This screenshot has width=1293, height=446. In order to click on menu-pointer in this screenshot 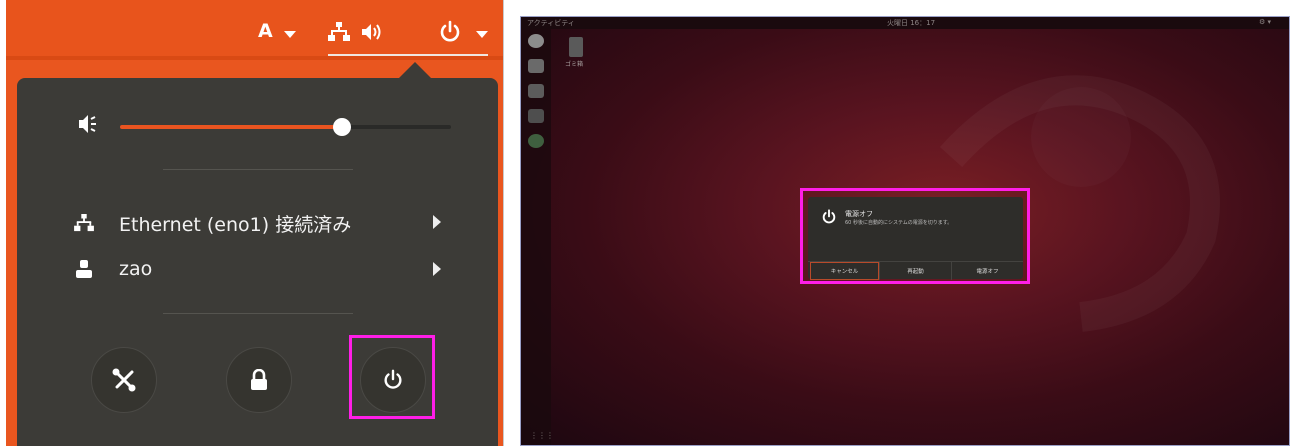, I will do `click(415, 70)`.